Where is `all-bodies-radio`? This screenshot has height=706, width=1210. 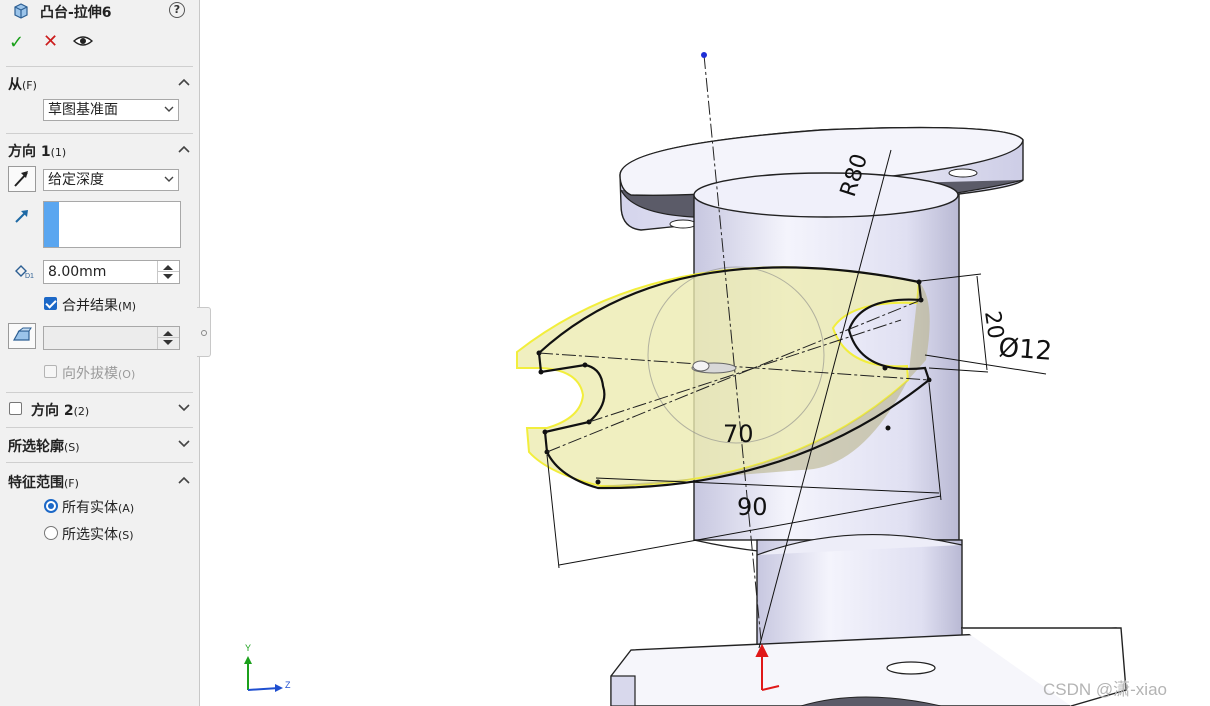
all-bodies-radio is located at coordinates (51, 506).